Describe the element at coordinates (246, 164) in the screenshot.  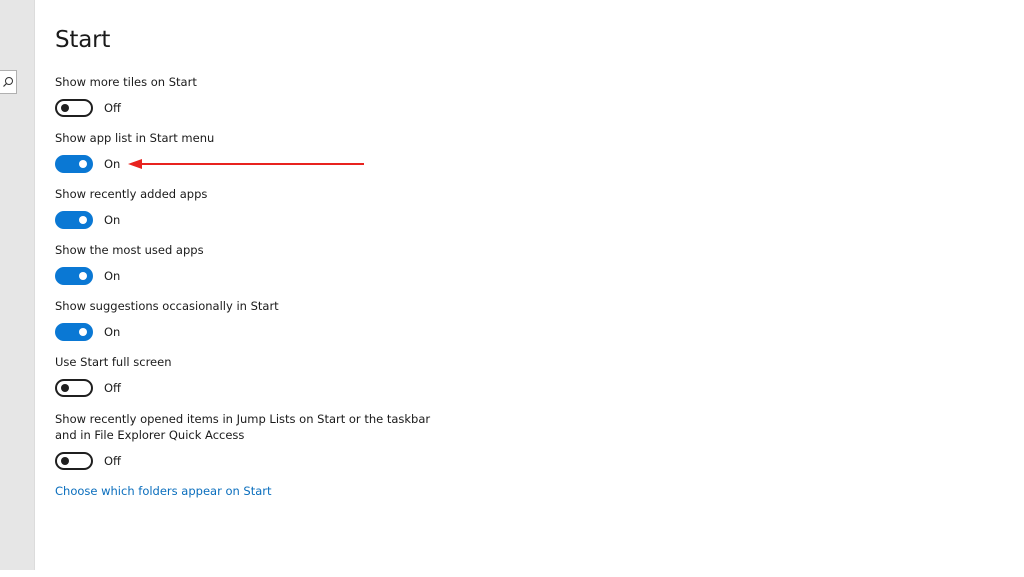
I see `red-arrow-annotation` at that location.